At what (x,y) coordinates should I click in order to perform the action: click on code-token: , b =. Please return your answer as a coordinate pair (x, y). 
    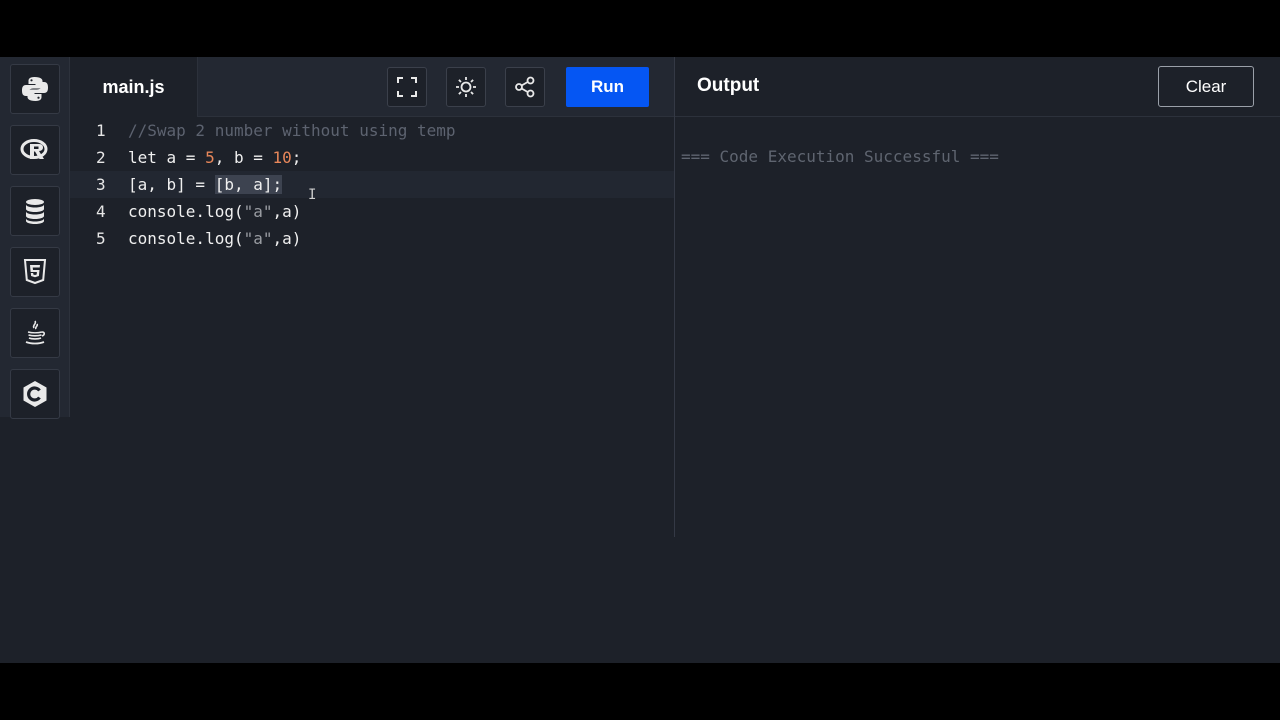
    Looking at the image, I should click on (243, 157).